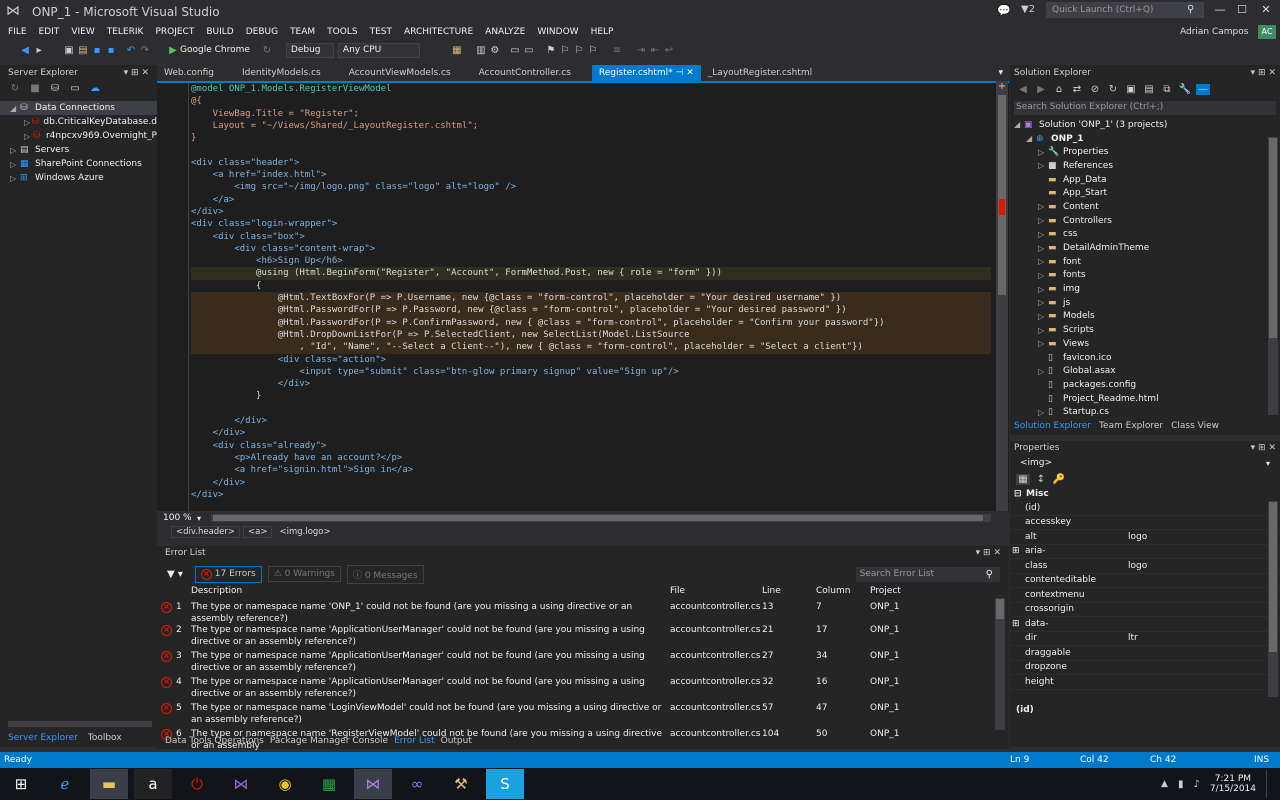 The image size is (1280, 800). What do you see at coordinates (843, 592) in the screenshot?
I see `col-column: Column` at bounding box center [843, 592].